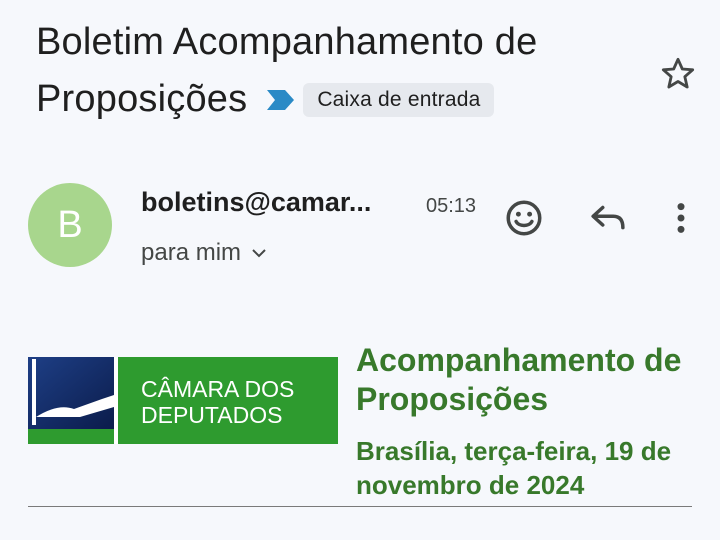  I want to click on camara-logo-banner: CÂMARA DOS DEPUTADOS, so click(183, 400).